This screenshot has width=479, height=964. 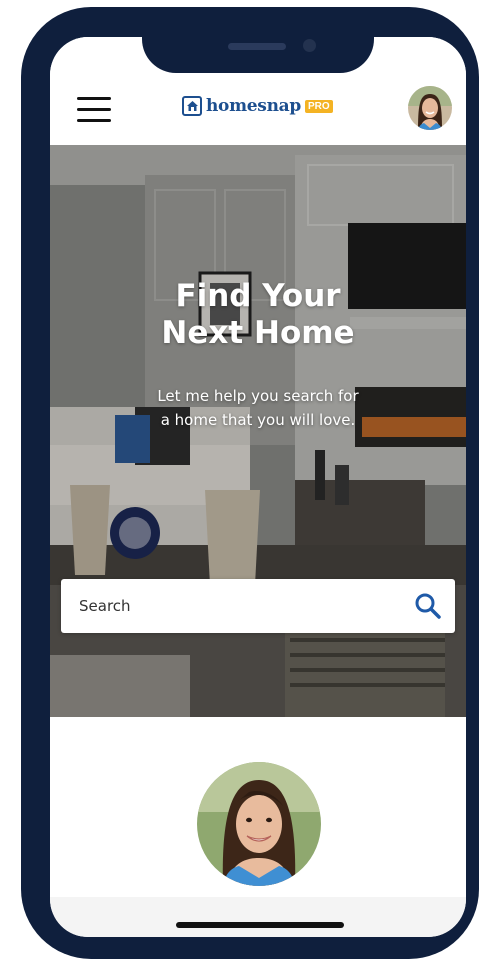 What do you see at coordinates (258, 917) in the screenshot?
I see `footer-strip` at bounding box center [258, 917].